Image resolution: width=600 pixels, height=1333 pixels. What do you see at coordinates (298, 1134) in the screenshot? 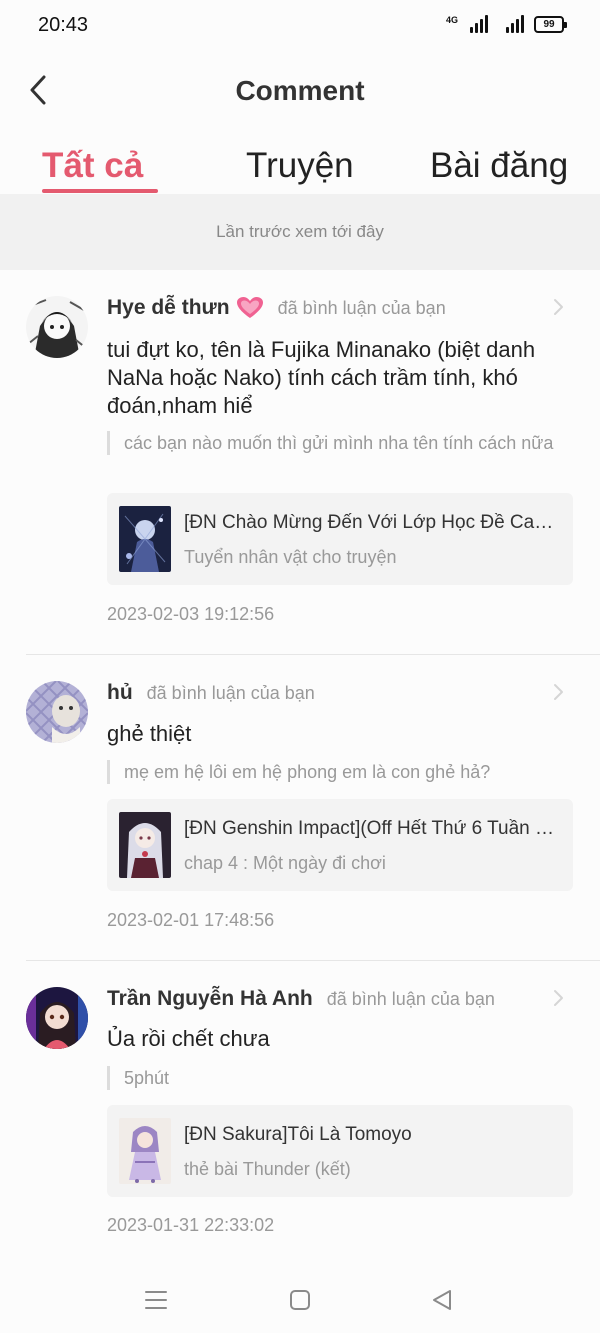
I see `story-title: [ĐN Sakura]Tôi Là Tomoyo` at bounding box center [298, 1134].